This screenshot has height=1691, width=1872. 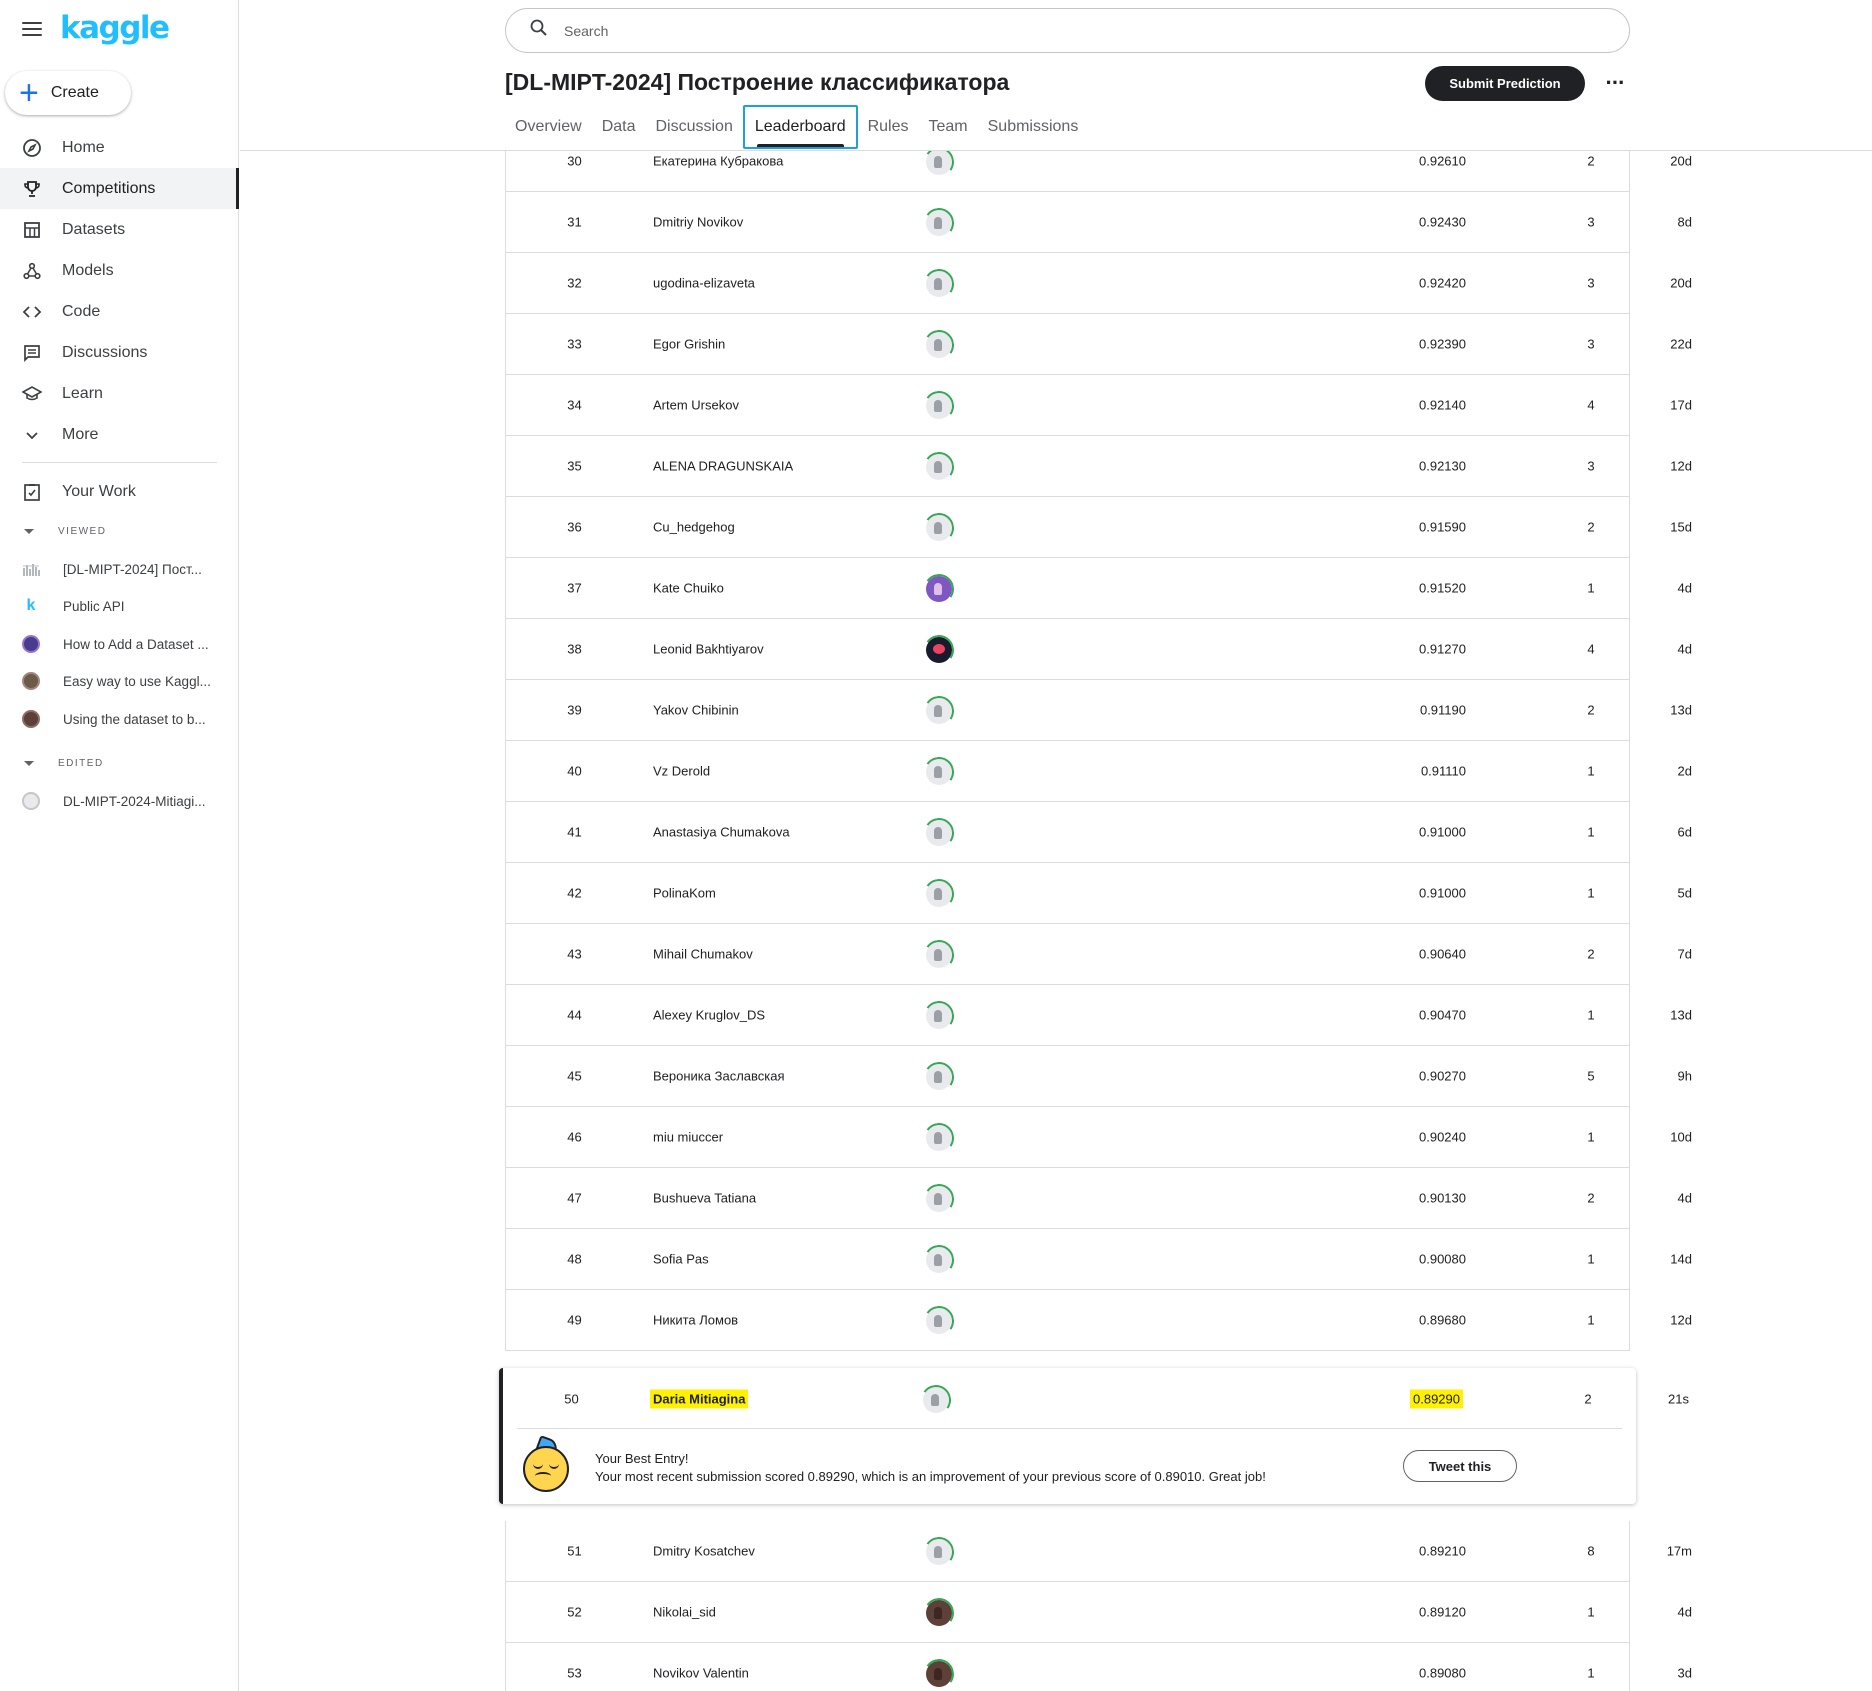 What do you see at coordinates (63, 763) in the screenshot?
I see `edited-heading: EDITED` at bounding box center [63, 763].